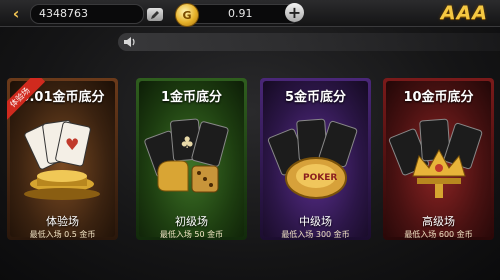 This screenshot has width=500, height=280. Describe the element at coordinates (62, 221) in the screenshot. I see `room-name: 体验场` at that location.